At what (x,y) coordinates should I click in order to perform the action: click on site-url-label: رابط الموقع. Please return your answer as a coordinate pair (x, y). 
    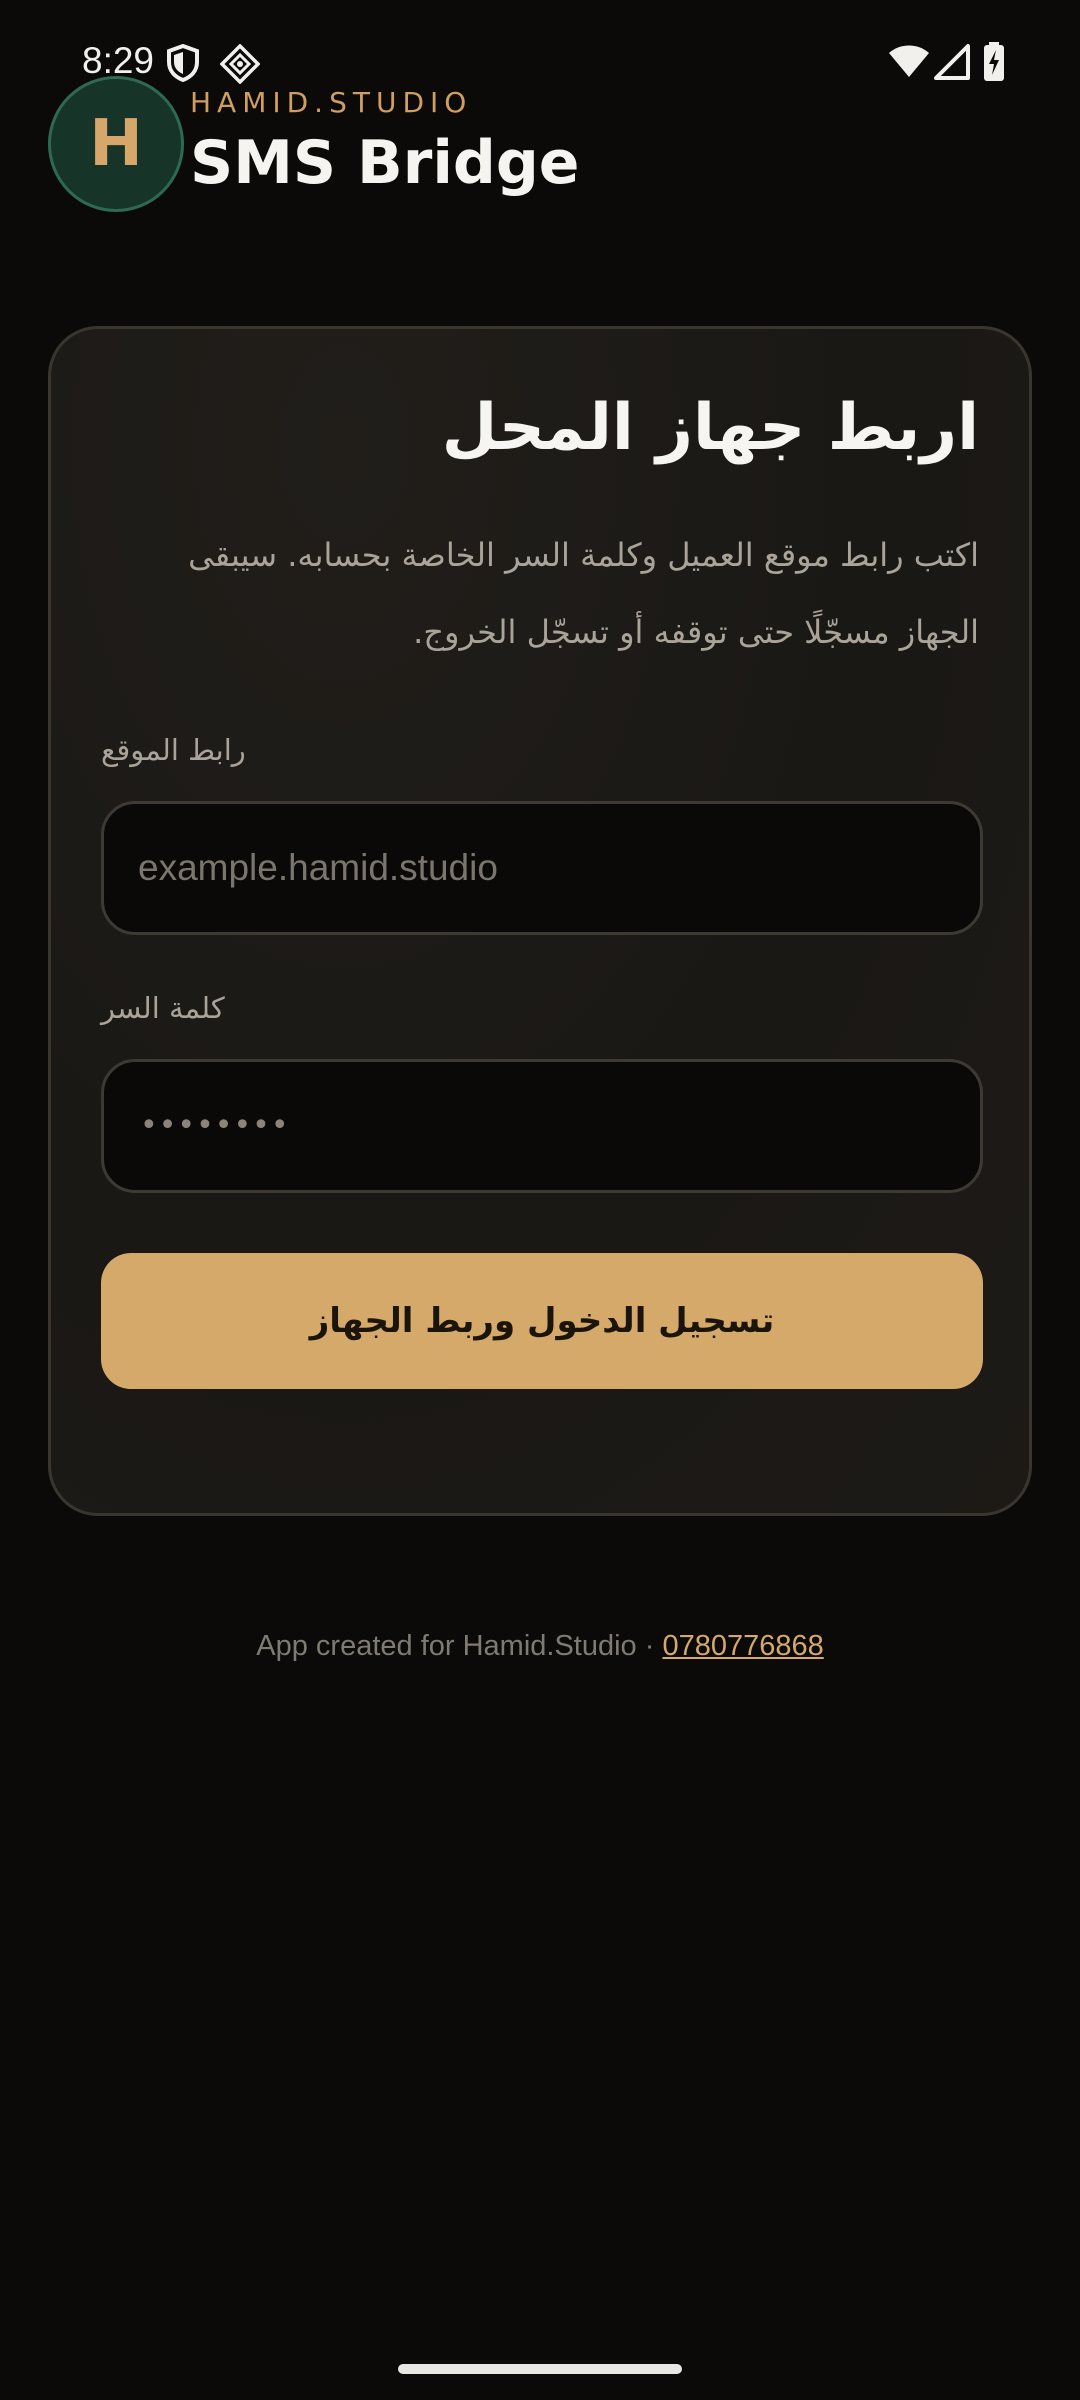
    Looking at the image, I should click on (173, 750).